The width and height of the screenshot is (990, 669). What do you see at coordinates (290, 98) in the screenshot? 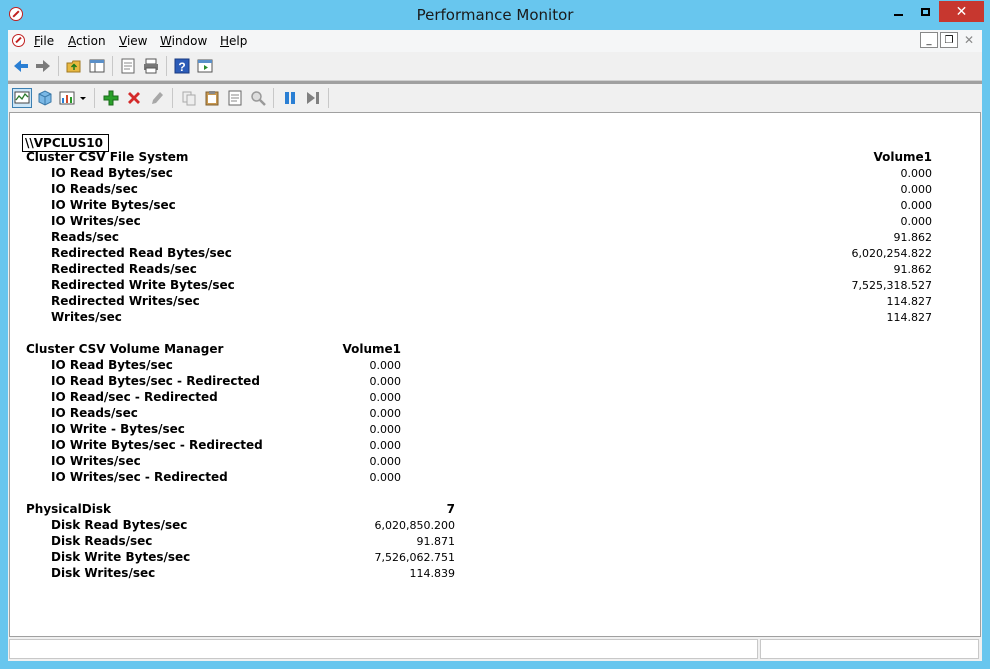
I see `freeze-display-icon` at bounding box center [290, 98].